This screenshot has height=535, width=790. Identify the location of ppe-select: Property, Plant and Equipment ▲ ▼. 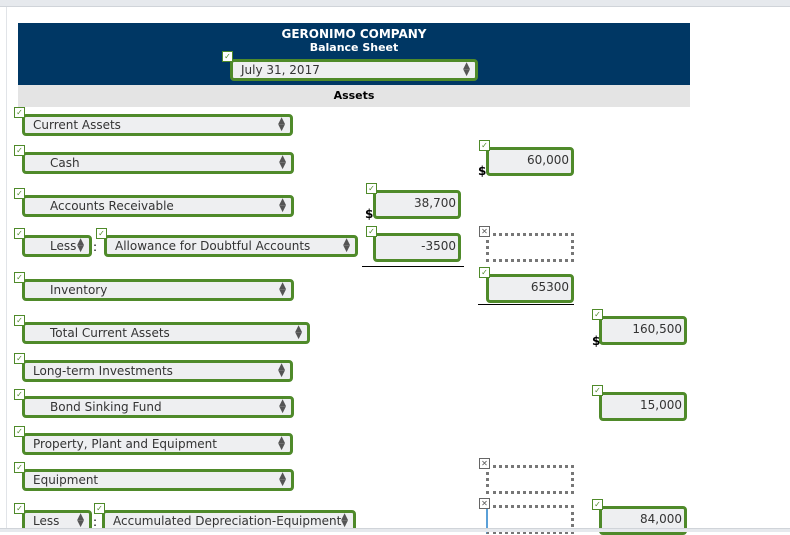
(157, 444).